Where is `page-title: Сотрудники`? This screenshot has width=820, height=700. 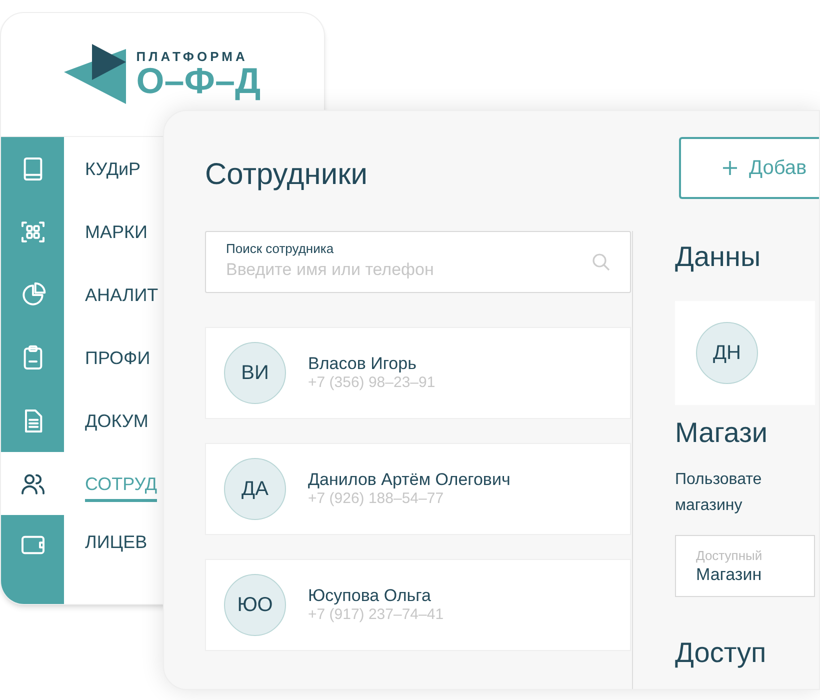
page-title: Сотрудники is located at coordinates (286, 175).